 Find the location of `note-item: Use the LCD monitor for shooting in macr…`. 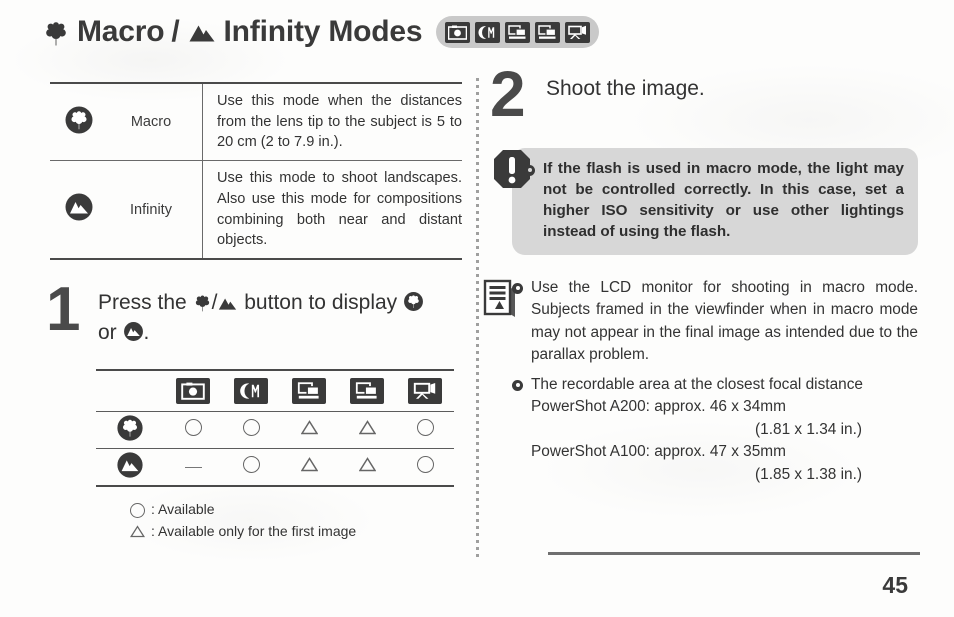

note-item: Use the LCD monitor for shooting in macr… is located at coordinates (715, 322).